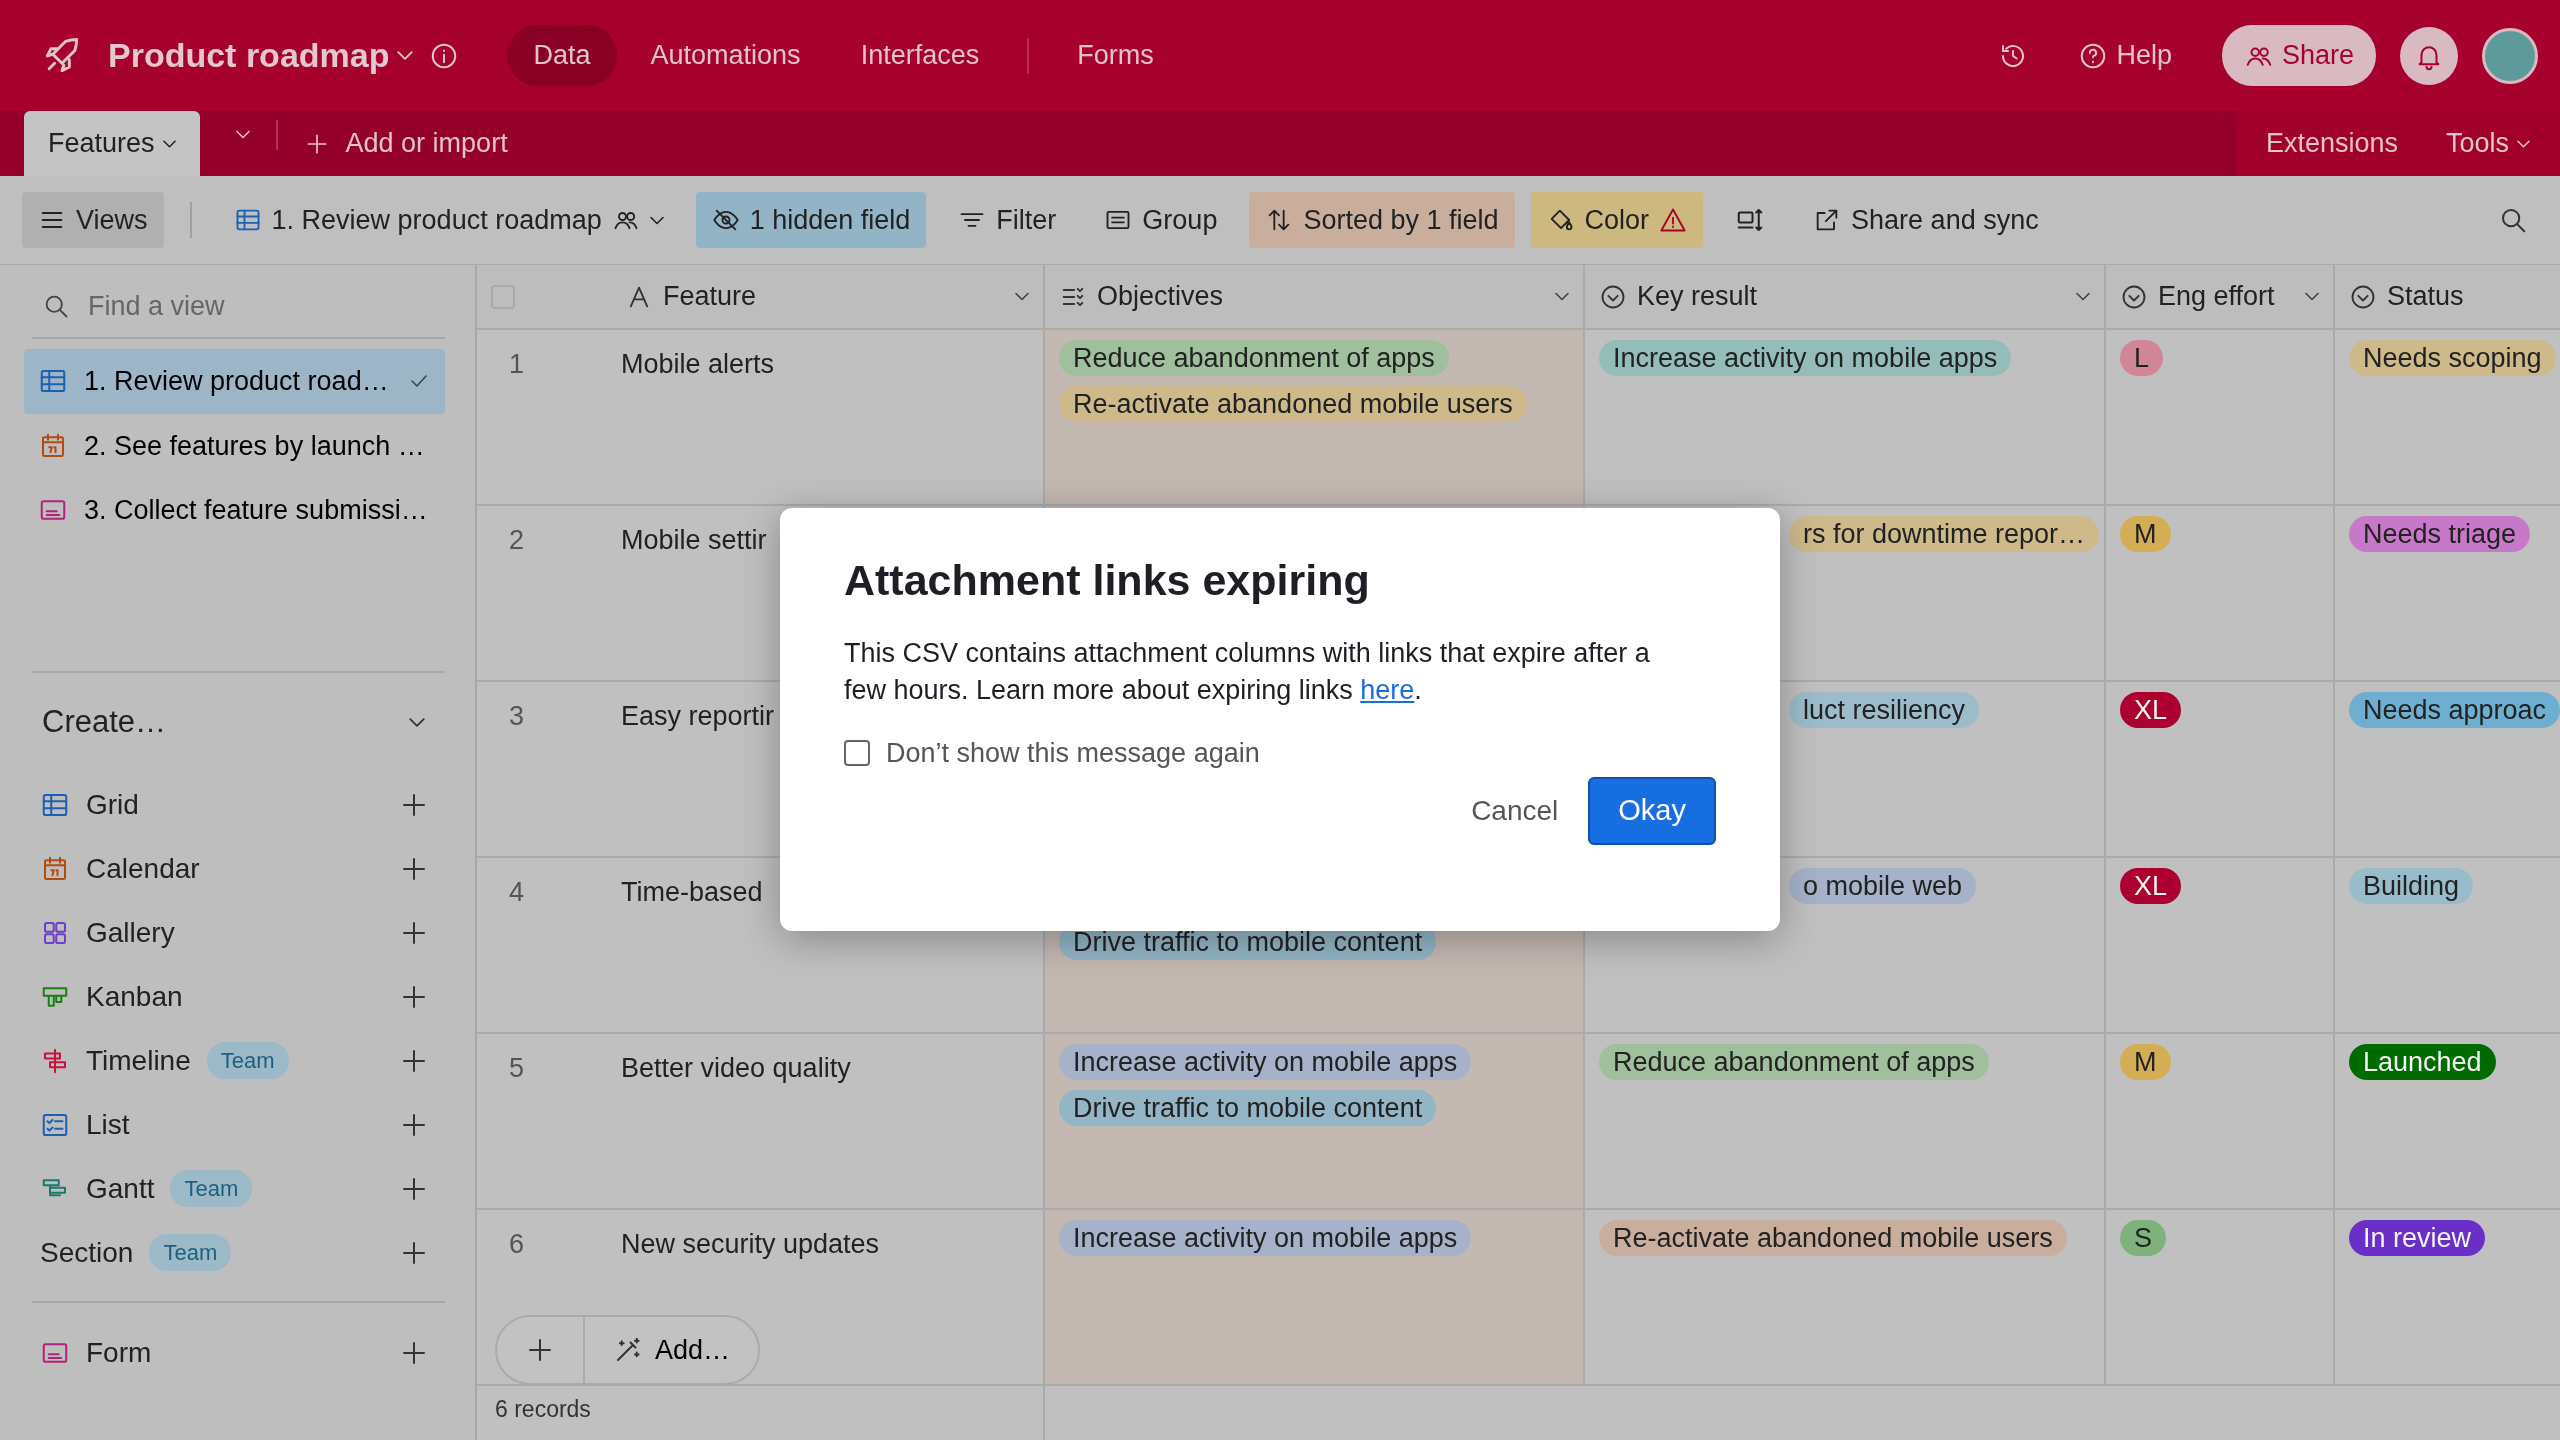  Describe the element at coordinates (725, 55) in the screenshot. I see `nav-tab: Automations` at that location.